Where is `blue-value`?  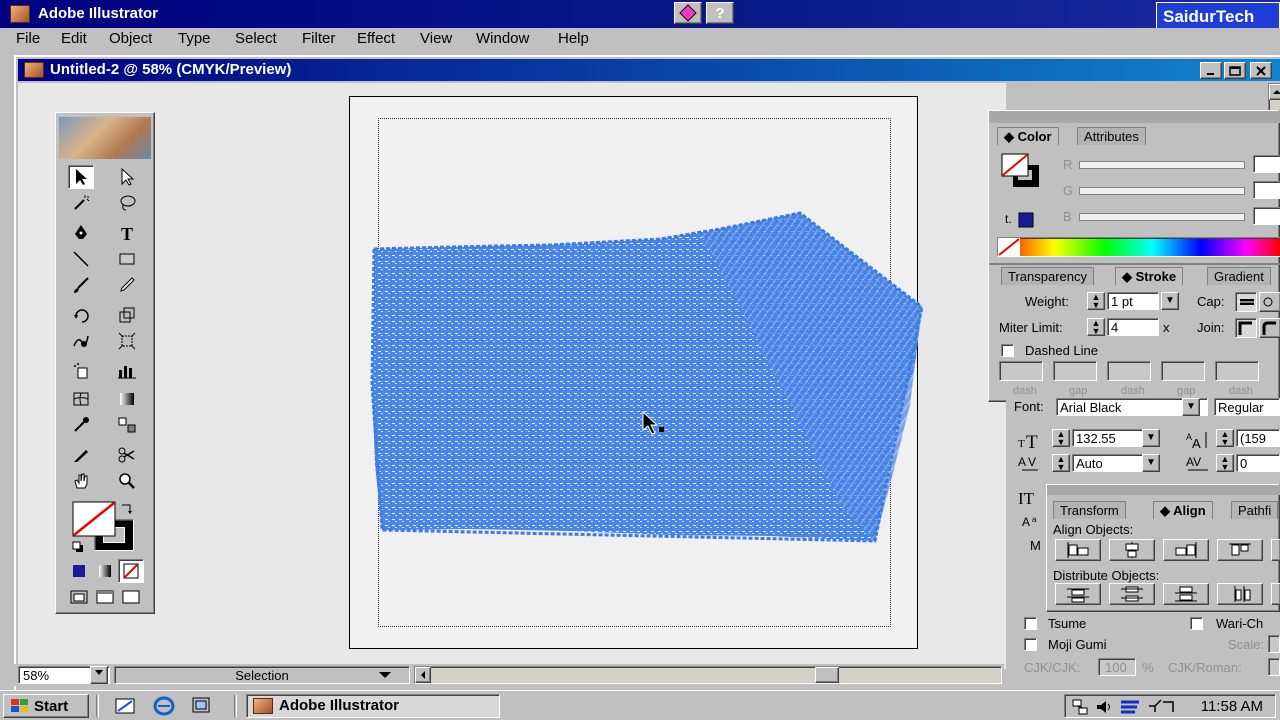
blue-value is located at coordinates (1266, 216).